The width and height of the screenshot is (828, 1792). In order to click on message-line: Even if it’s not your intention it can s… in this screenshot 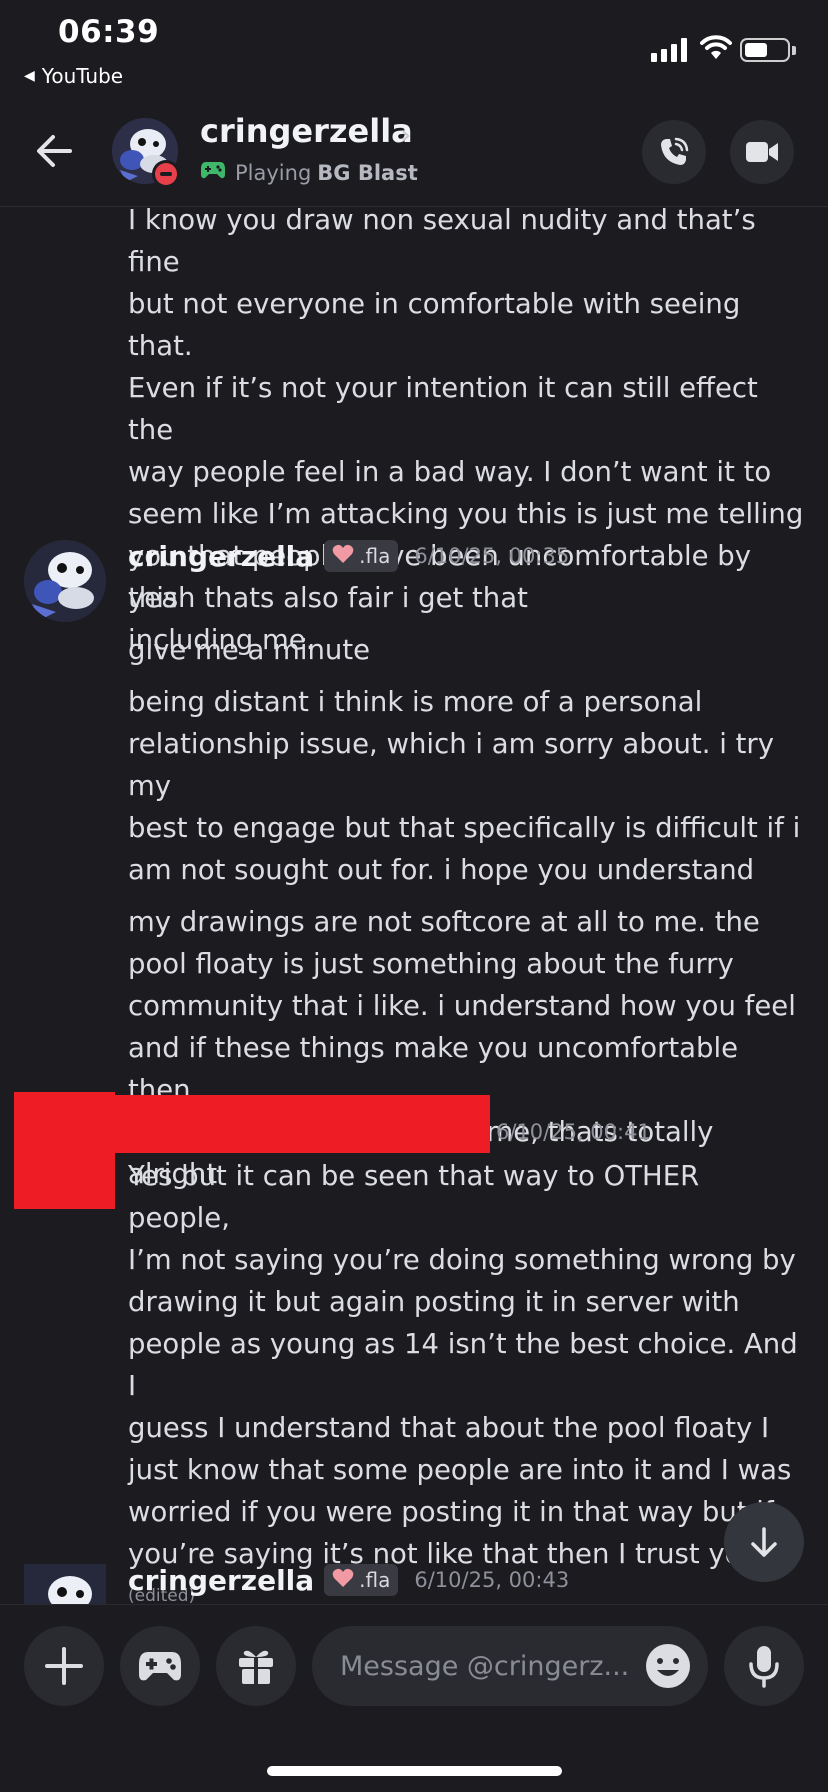, I will do `click(443, 409)`.